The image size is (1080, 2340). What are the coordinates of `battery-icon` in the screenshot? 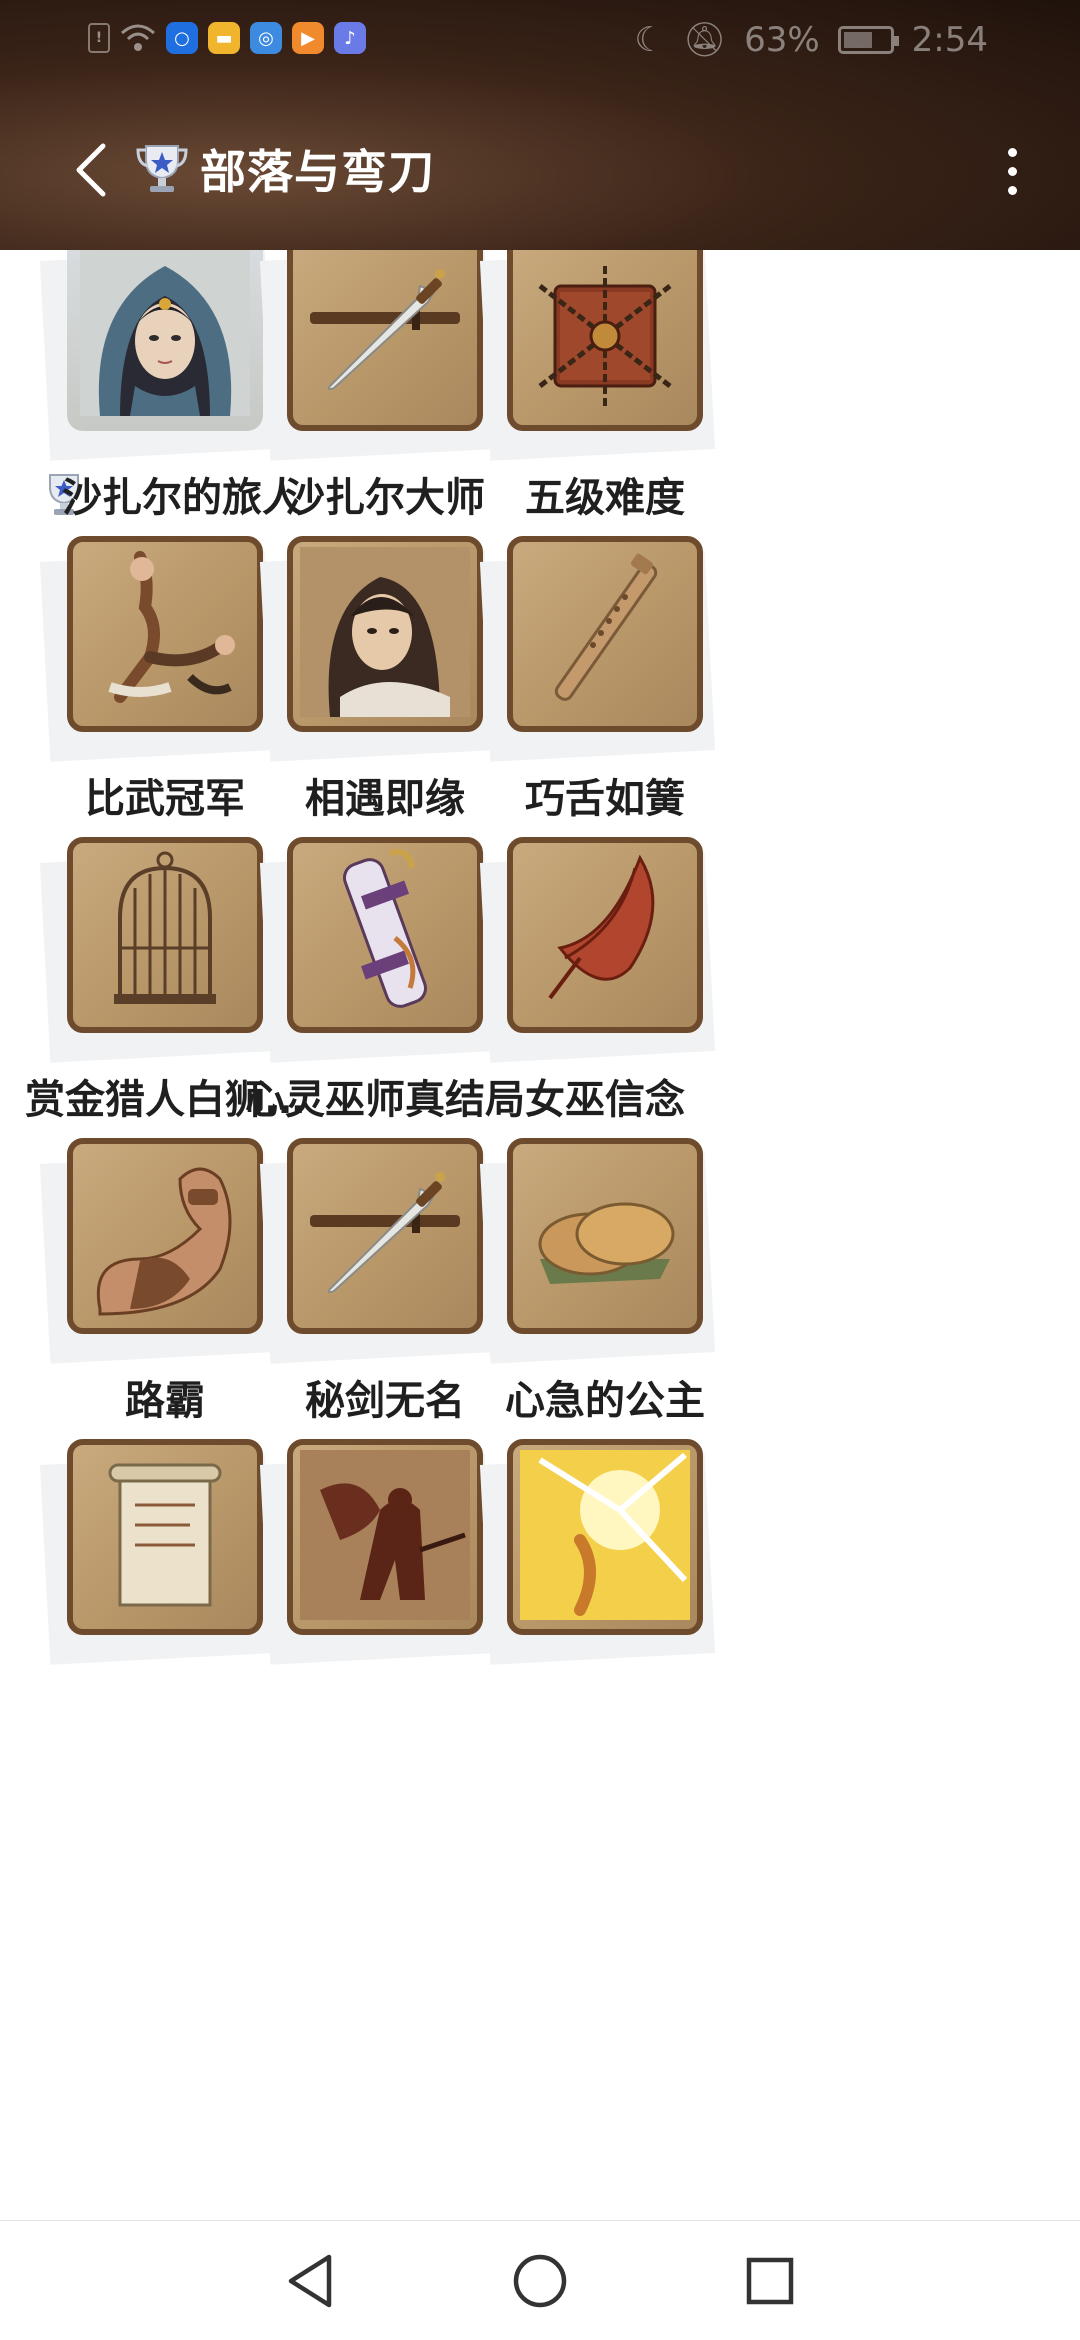 It's located at (868, 40).